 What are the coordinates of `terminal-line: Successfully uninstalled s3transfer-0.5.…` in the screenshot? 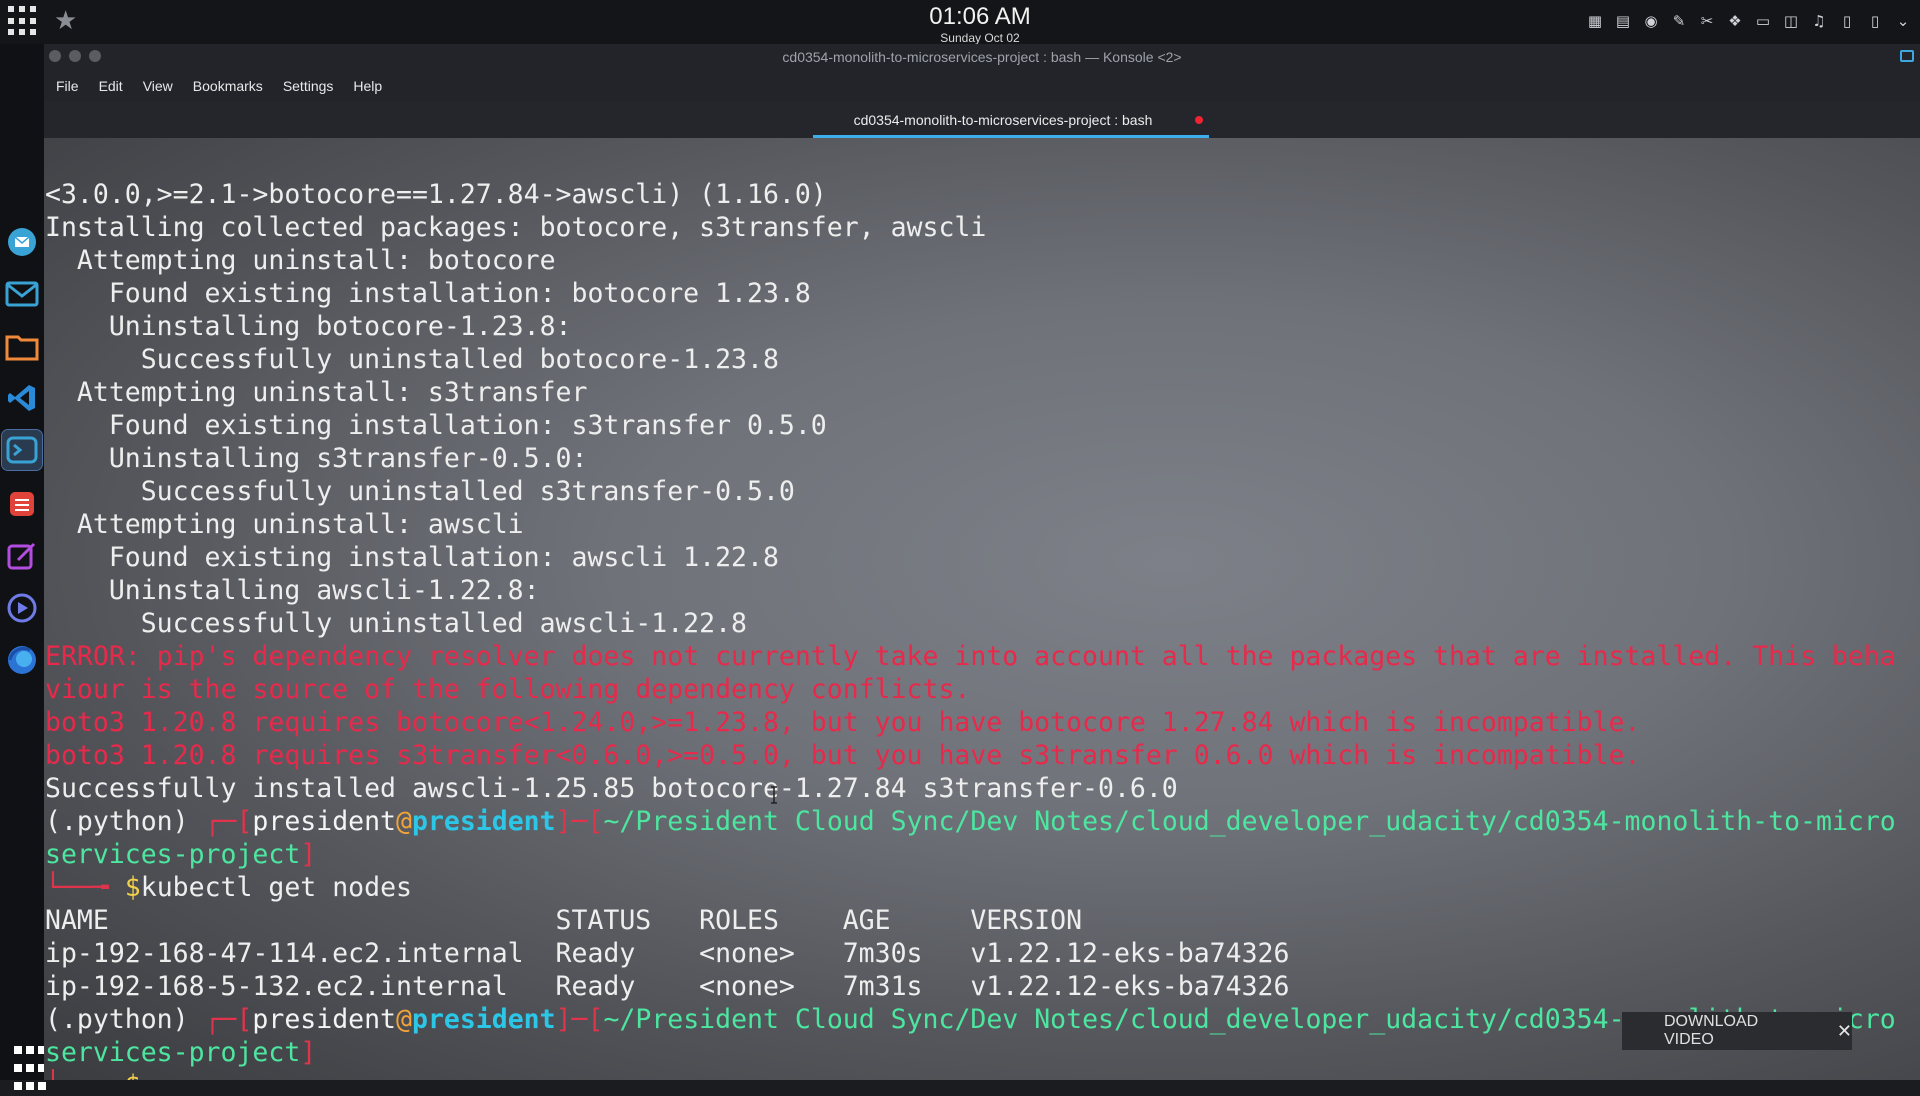 It's located at (420, 491).